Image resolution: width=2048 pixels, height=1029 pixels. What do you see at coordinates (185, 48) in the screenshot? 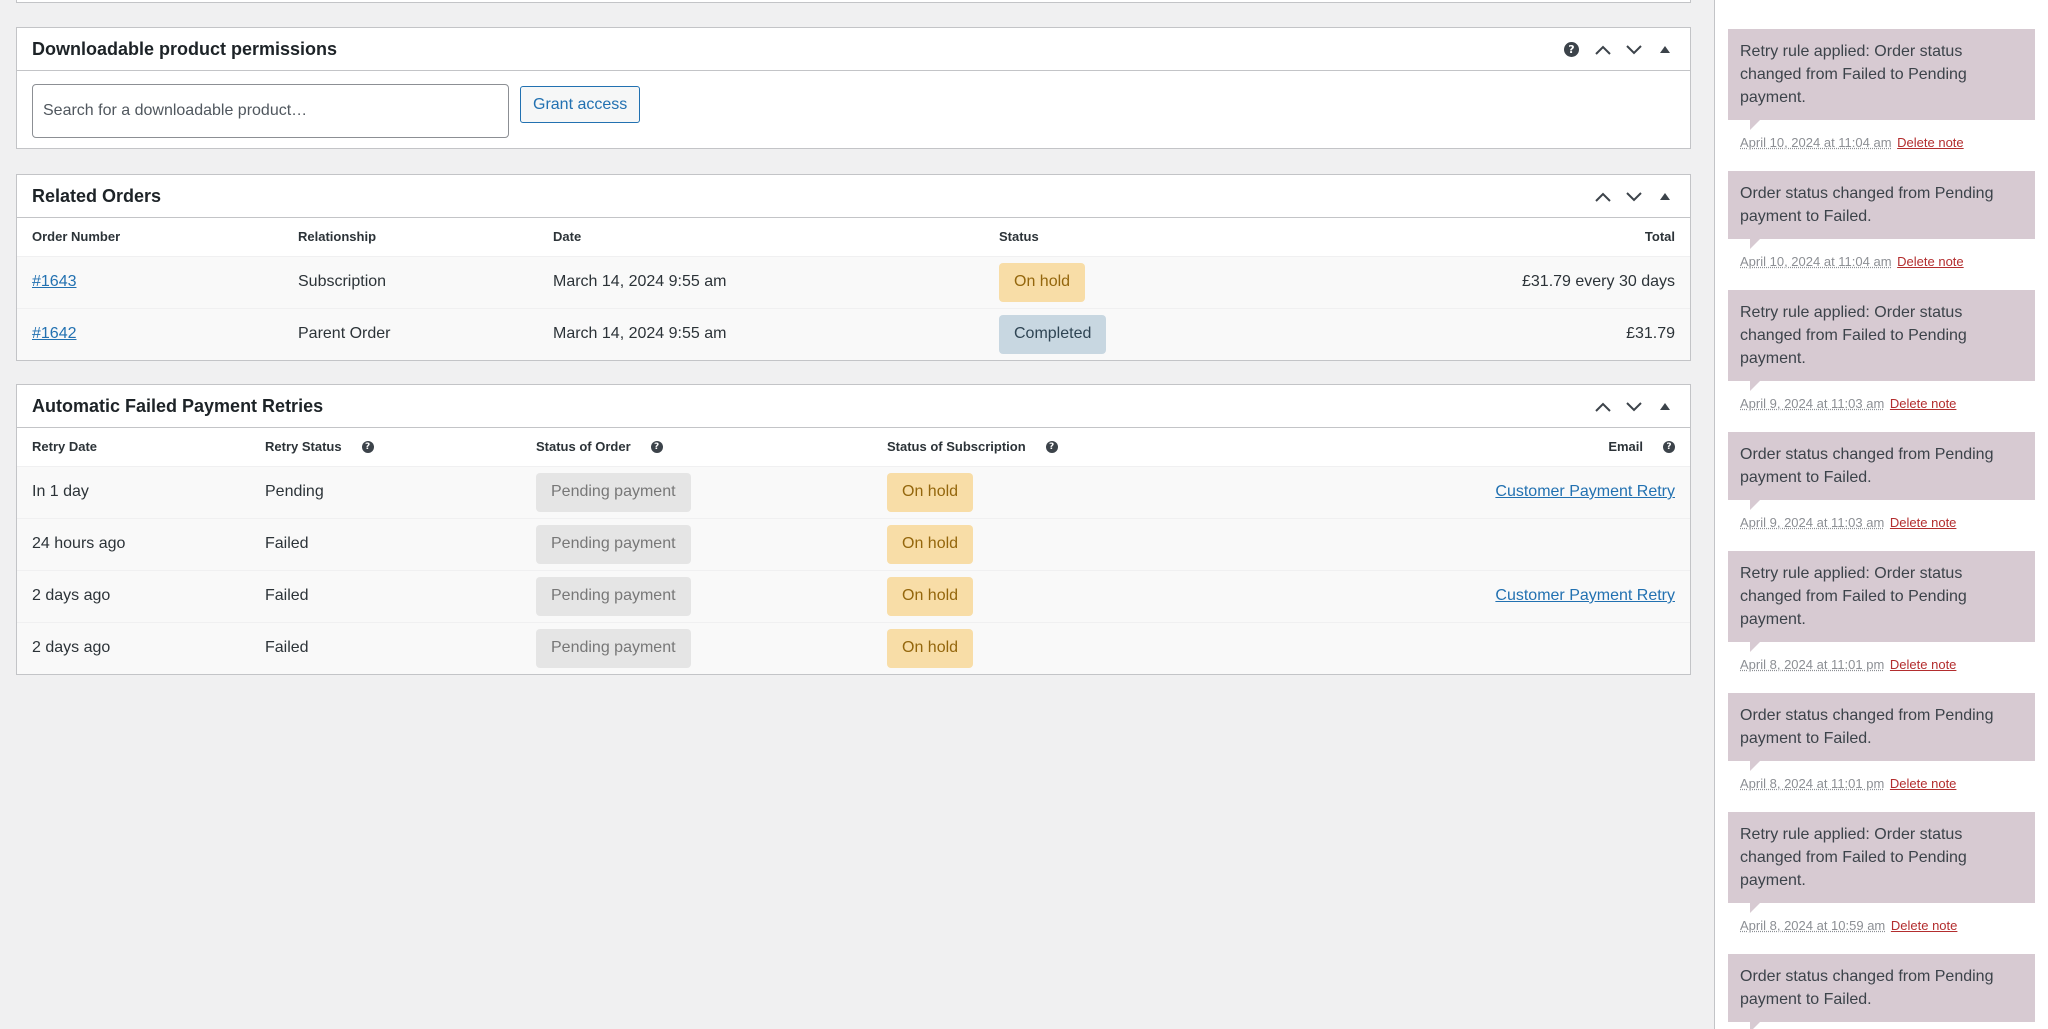
I see `panel-title: Downloadable product permissions` at bounding box center [185, 48].